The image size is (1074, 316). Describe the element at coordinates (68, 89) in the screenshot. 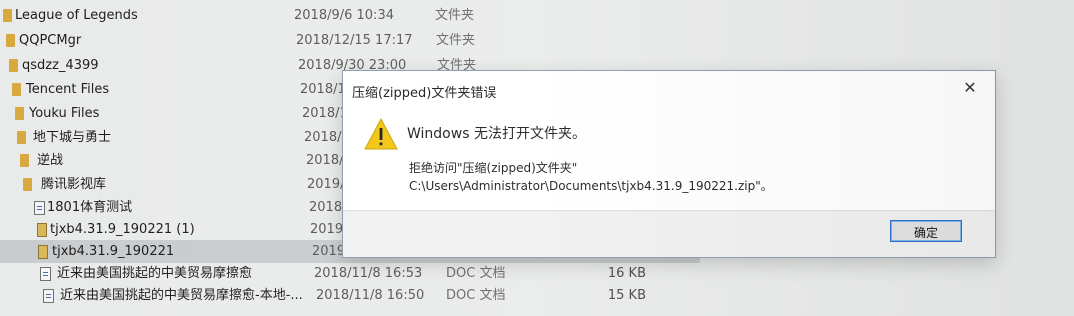

I see `file-name: Tencent Files` at that location.